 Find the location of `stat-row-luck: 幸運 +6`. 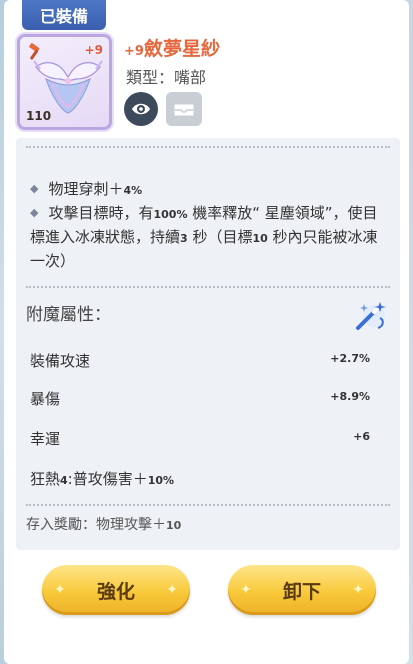

stat-row-luck: 幸運 +6 is located at coordinates (200, 439).